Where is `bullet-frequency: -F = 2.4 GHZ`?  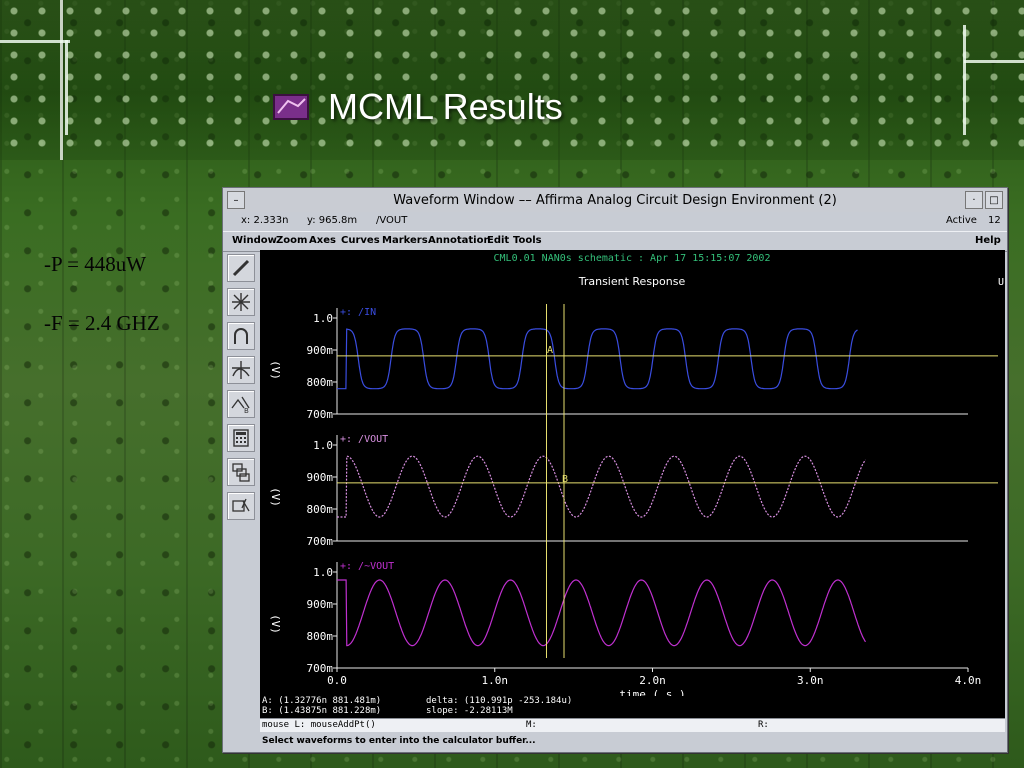
bullet-frequency: -F = 2.4 GHZ is located at coordinates (102, 323).